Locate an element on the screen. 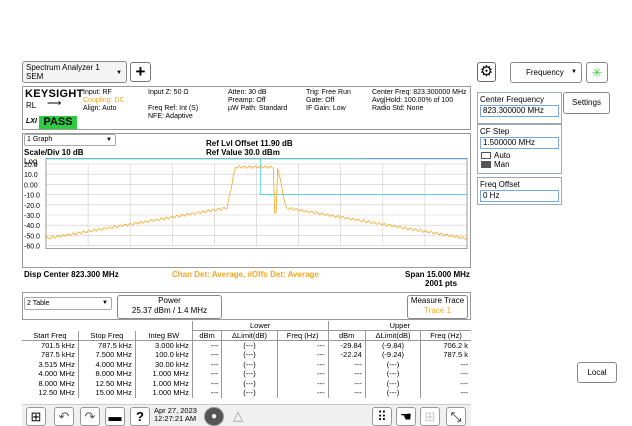 The image size is (632, 426). upper-group-header: Upper is located at coordinates (399, 326).